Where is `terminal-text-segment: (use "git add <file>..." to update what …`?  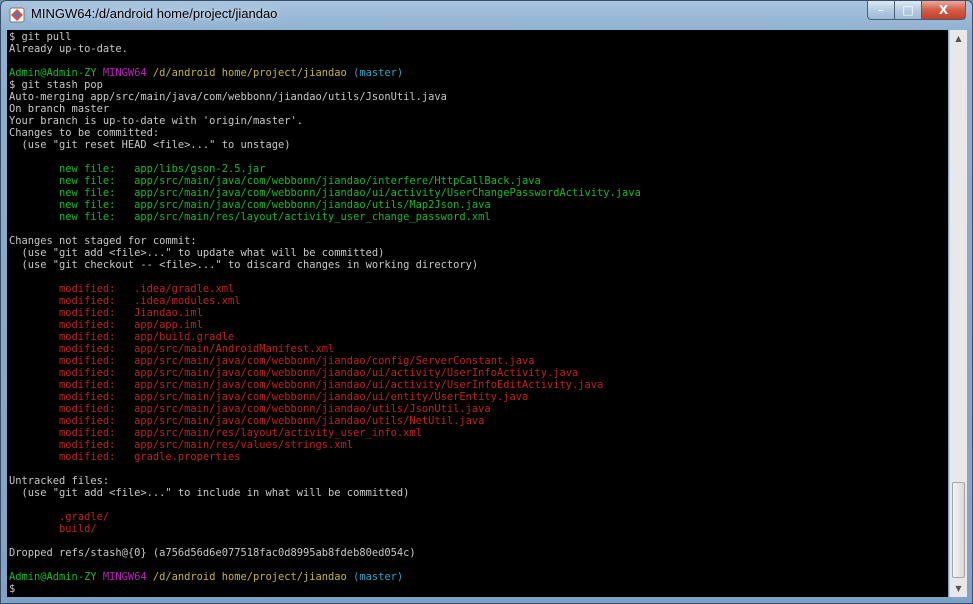 terminal-text-segment: (use "git add <file>..." to update what … is located at coordinates (197, 253).